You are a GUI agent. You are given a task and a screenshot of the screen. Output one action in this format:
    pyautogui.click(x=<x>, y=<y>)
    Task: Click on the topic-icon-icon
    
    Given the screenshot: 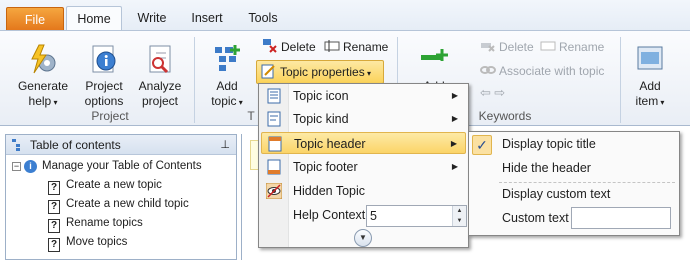 What is the action you would take?
    pyautogui.click(x=274, y=96)
    